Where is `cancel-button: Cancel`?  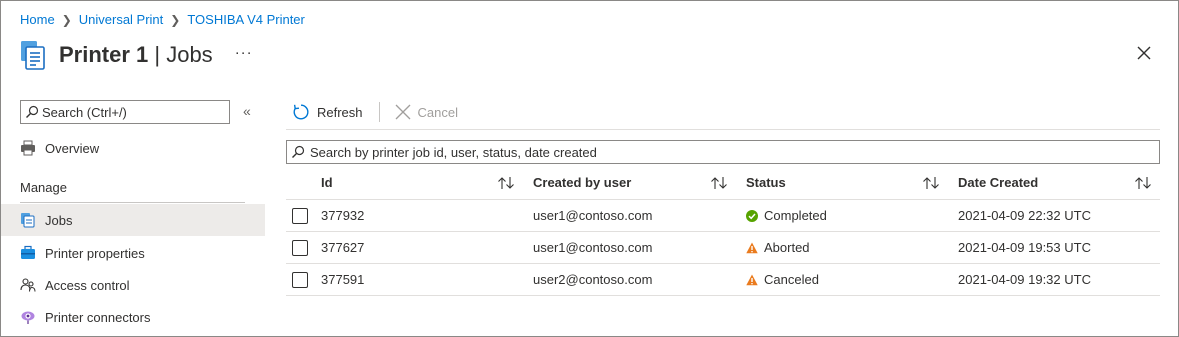
cancel-button: Cancel is located at coordinates (426, 112).